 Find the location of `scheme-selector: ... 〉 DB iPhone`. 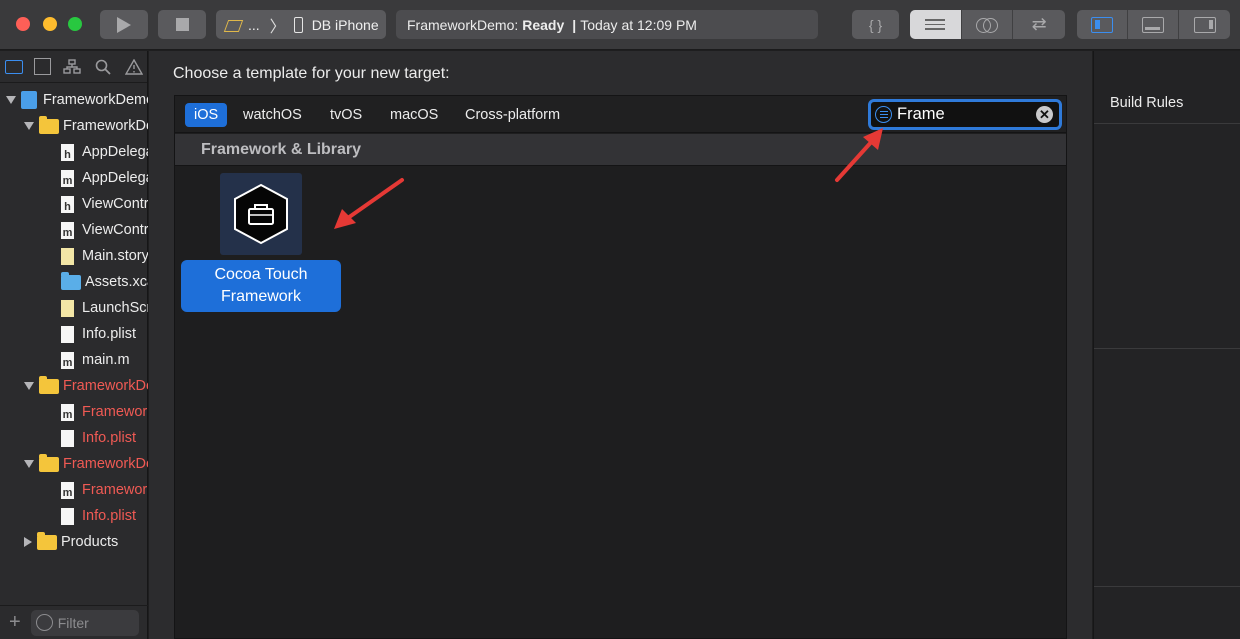

scheme-selector: ... 〉 DB iPhone is located at coordinates (301, 24).